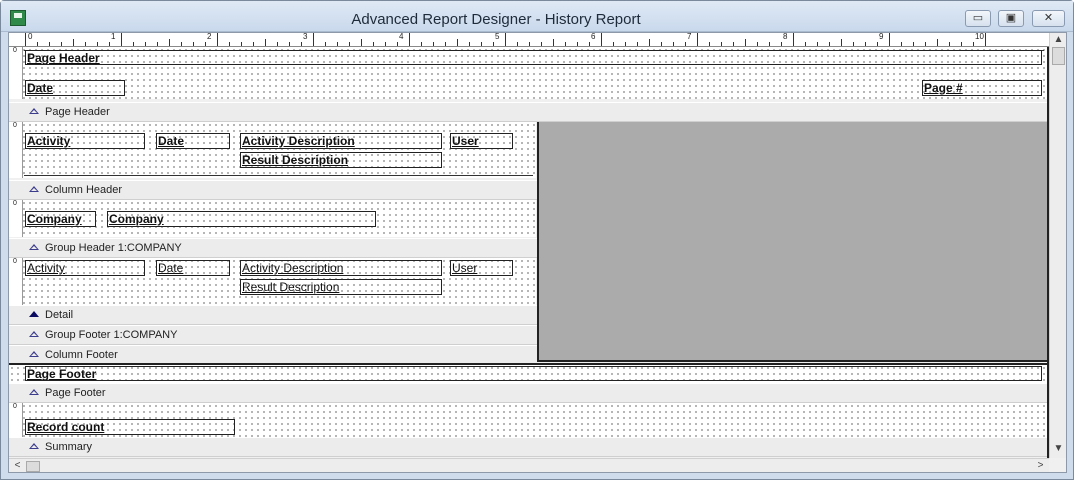 This screenshot has height=480, width=1074. Describe the element at coordinates (497, 37) in the screenshot. I see `ruler-label: 5` at that location.